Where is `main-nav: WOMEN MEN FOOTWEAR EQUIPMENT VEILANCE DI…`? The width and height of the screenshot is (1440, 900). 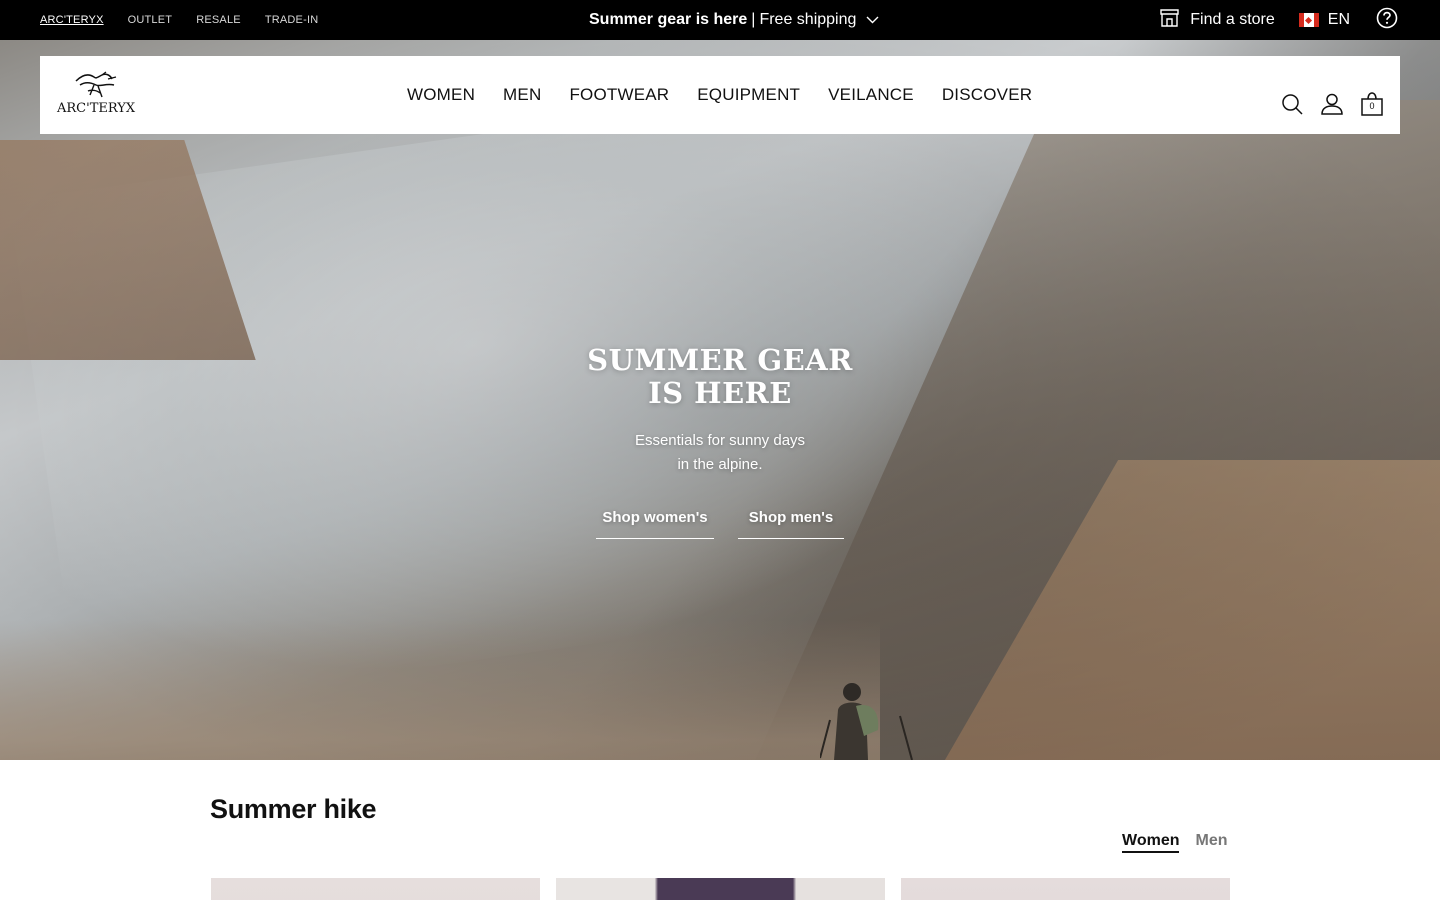
main-nav: WOMEN MEN FOOTWEAR EQUIPMENT VEILANCE DI… is located at coordinates (719, 102).